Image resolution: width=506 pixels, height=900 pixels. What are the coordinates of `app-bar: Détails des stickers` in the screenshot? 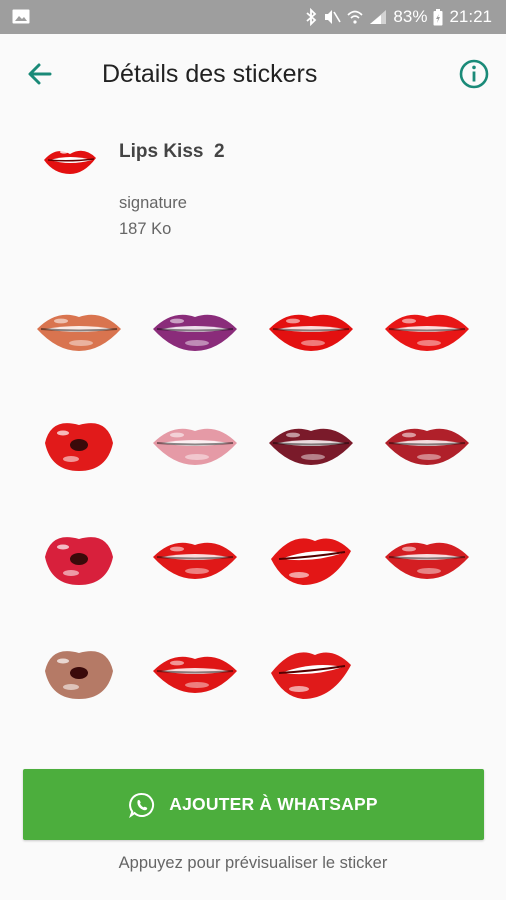 It's located at (253, 74).